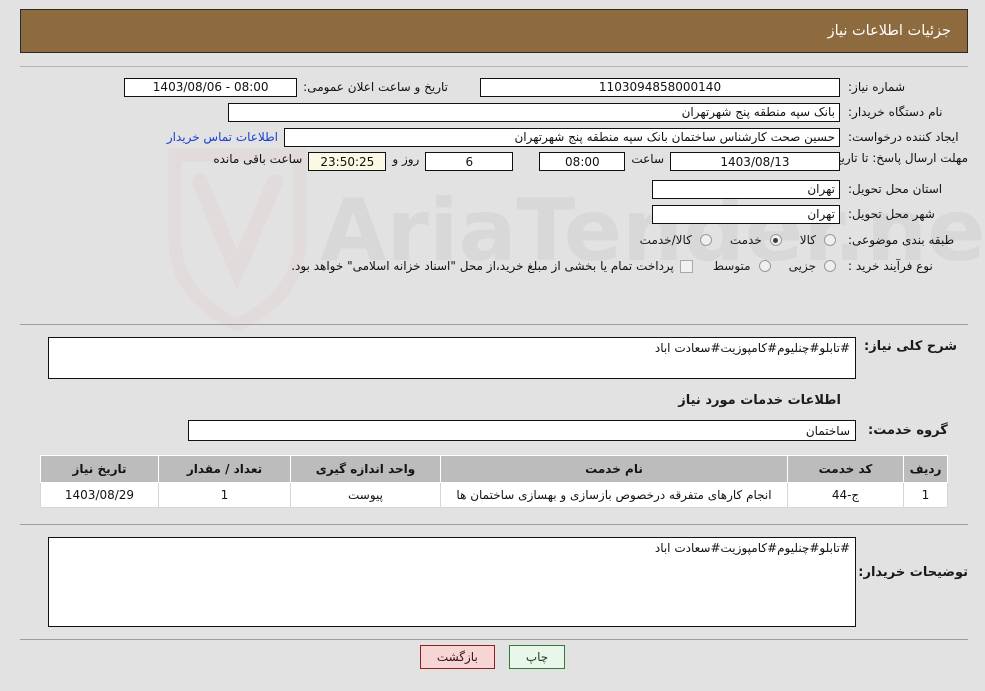 This screenshot has height=691, width=985. Describe the element at coordinates (494, 189) in the screenshot. I see `row-province: استان محل تحویل:` at that location.